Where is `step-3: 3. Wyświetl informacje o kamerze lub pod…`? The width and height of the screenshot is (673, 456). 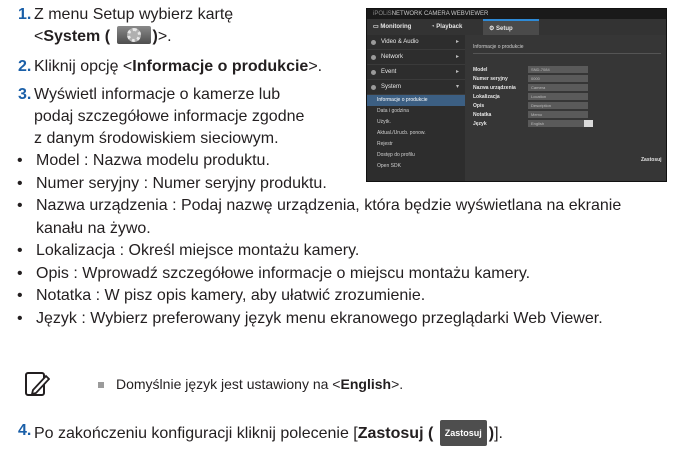
step-3: 3. Wyświetl informacje o kamerze lub pod… is located at coordinates (190, 117).